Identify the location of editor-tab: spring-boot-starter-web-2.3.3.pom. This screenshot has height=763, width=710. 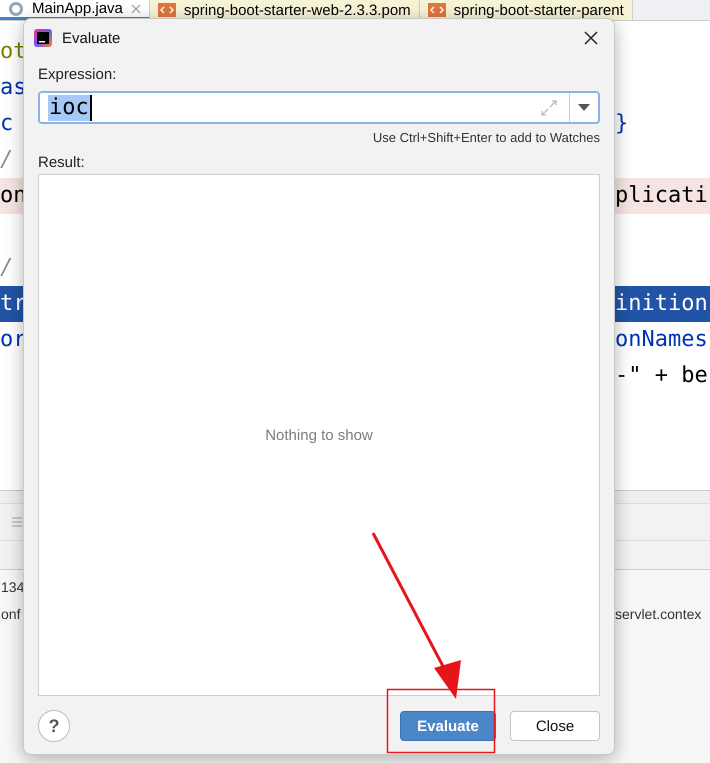
(285, 10).